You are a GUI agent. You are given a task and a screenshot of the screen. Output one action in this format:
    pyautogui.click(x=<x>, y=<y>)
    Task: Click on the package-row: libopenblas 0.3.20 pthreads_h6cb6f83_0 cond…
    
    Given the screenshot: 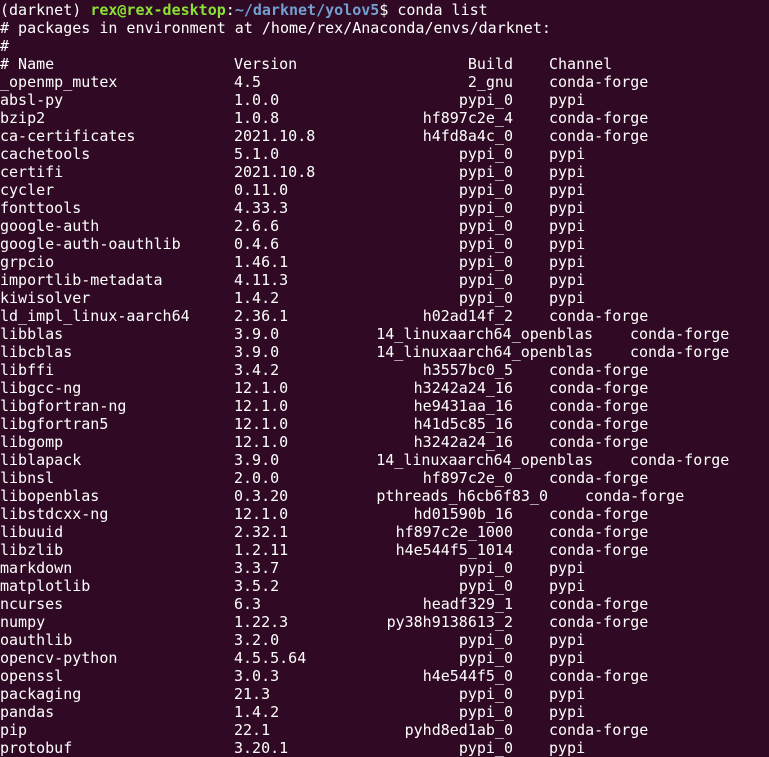 What is the action you would take?
    pyautogui.click(x=384, y=496)
    